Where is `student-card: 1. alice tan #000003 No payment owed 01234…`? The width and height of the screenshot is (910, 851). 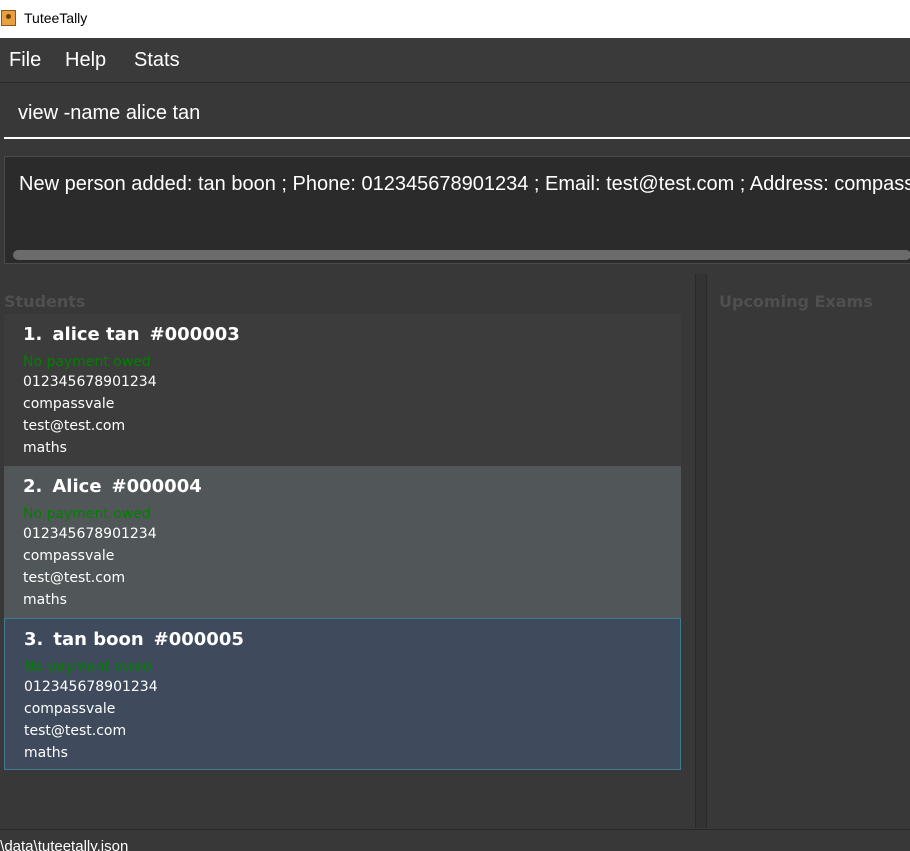 student-card: 1. alice tan #000003 No payment owed 01234… is located at coordinates (342, 390).